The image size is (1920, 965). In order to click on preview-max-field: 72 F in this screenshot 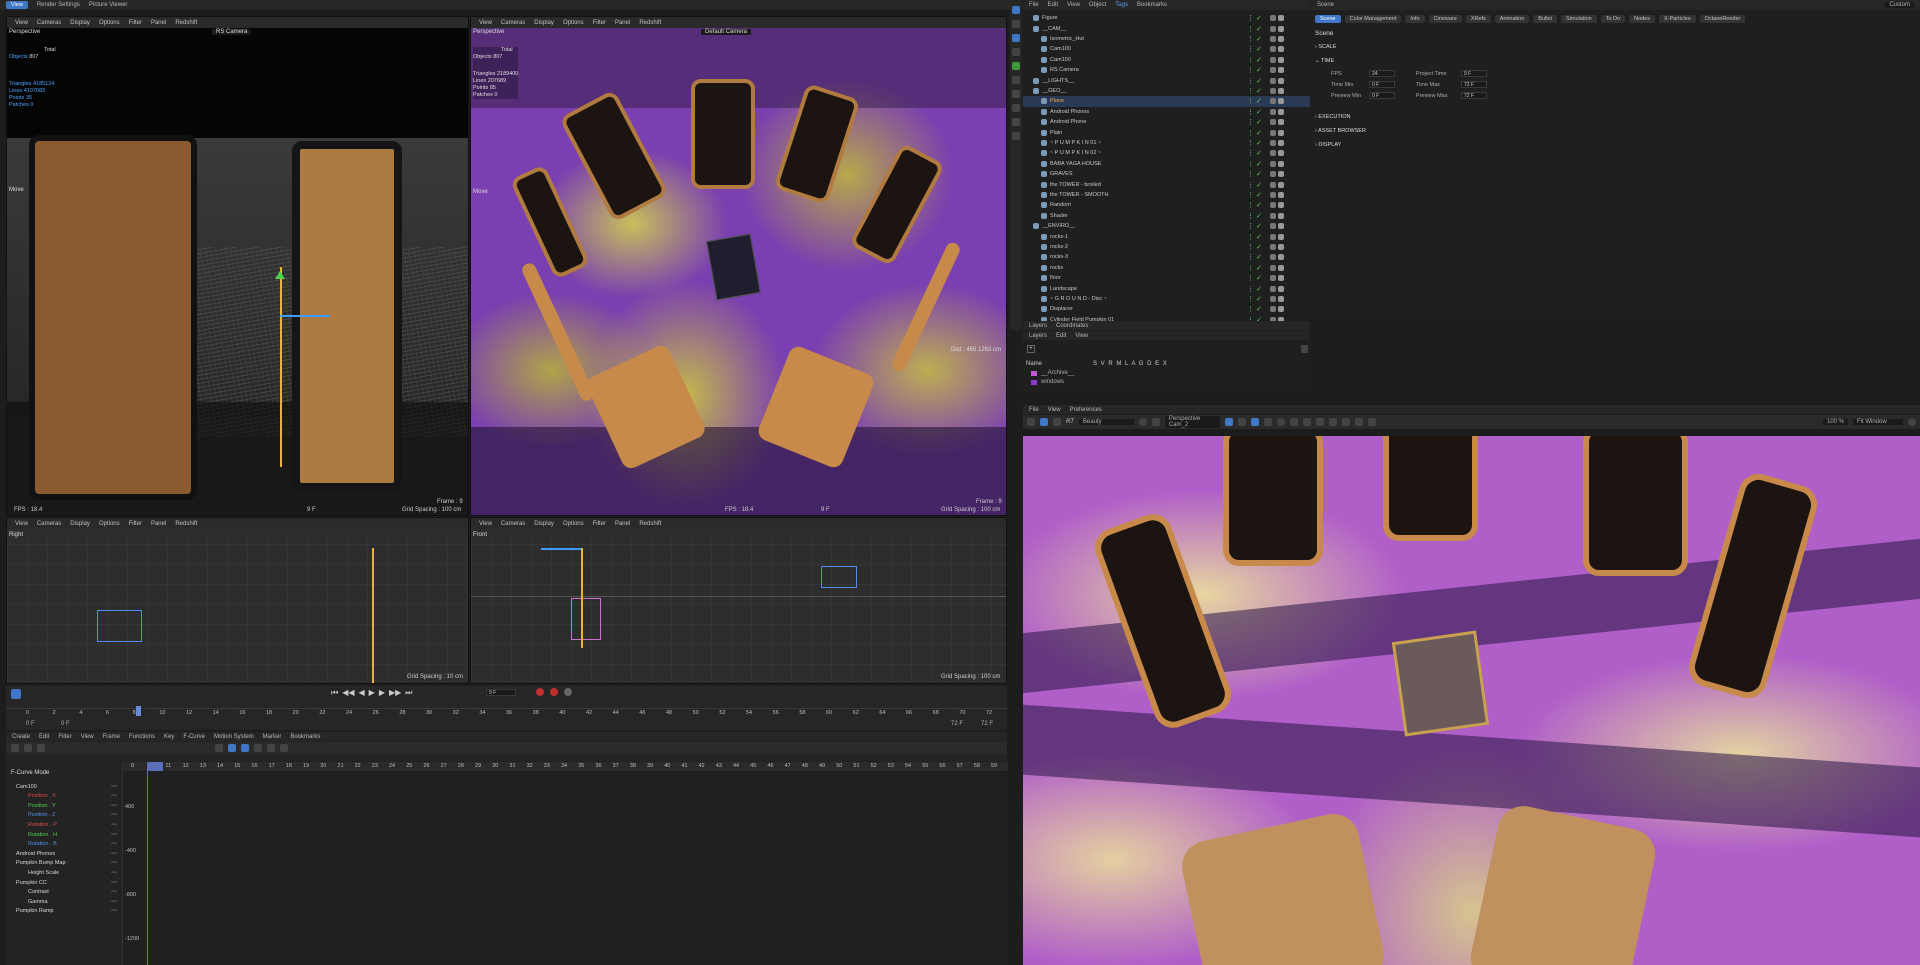, I will do `click(1474, 95)`.